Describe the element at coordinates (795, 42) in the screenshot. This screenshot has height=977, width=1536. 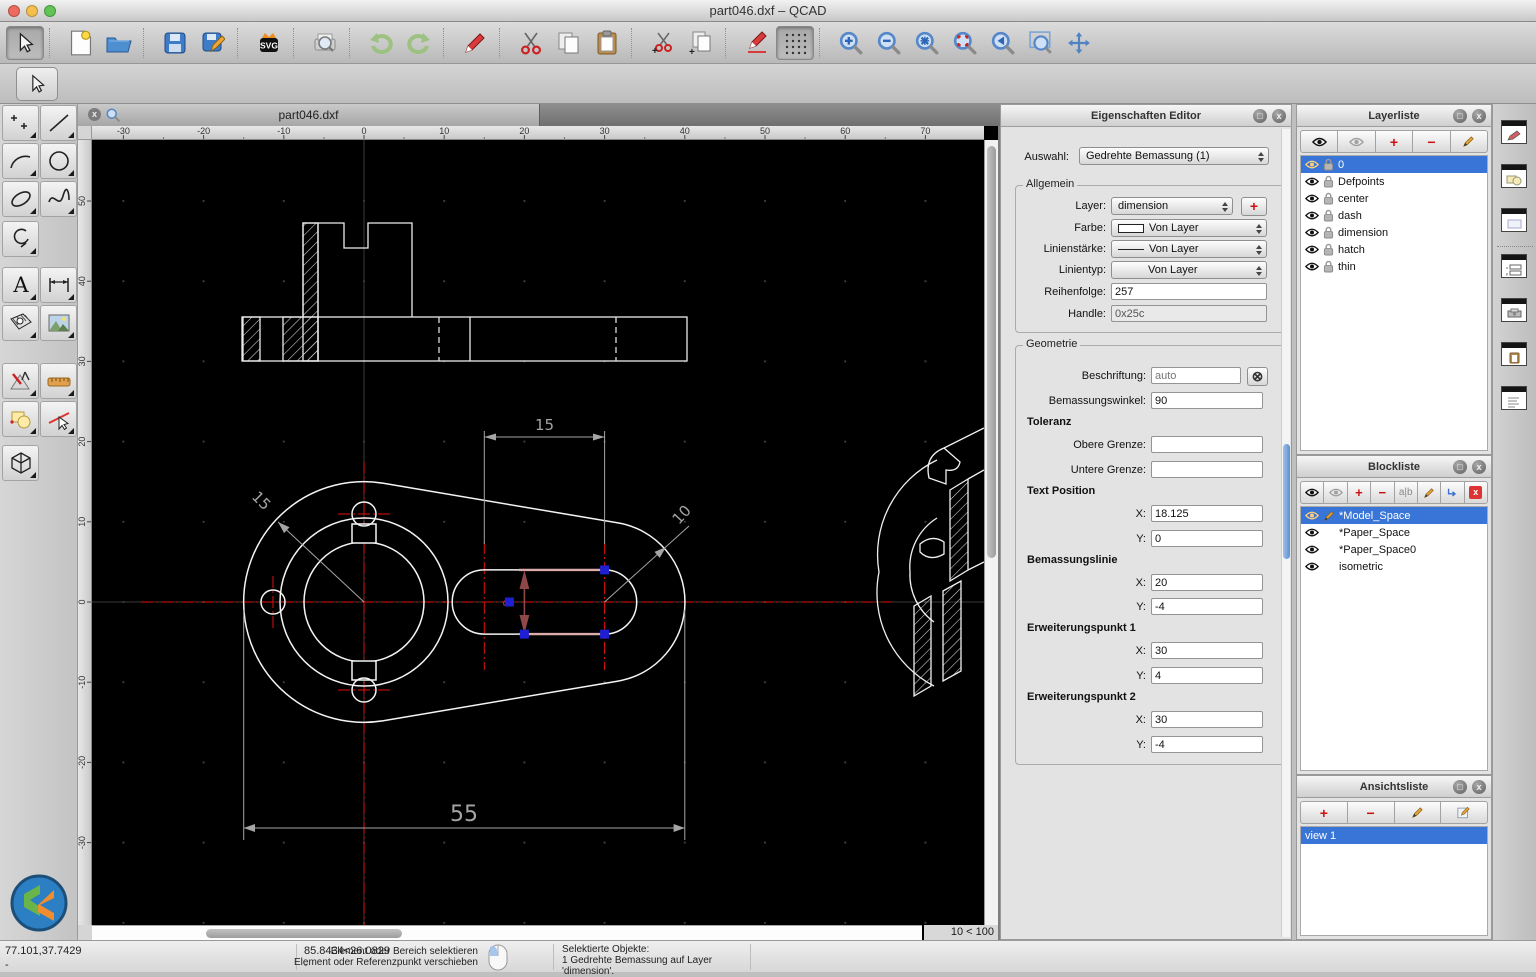
I see `grid-toggle-button` at that location.